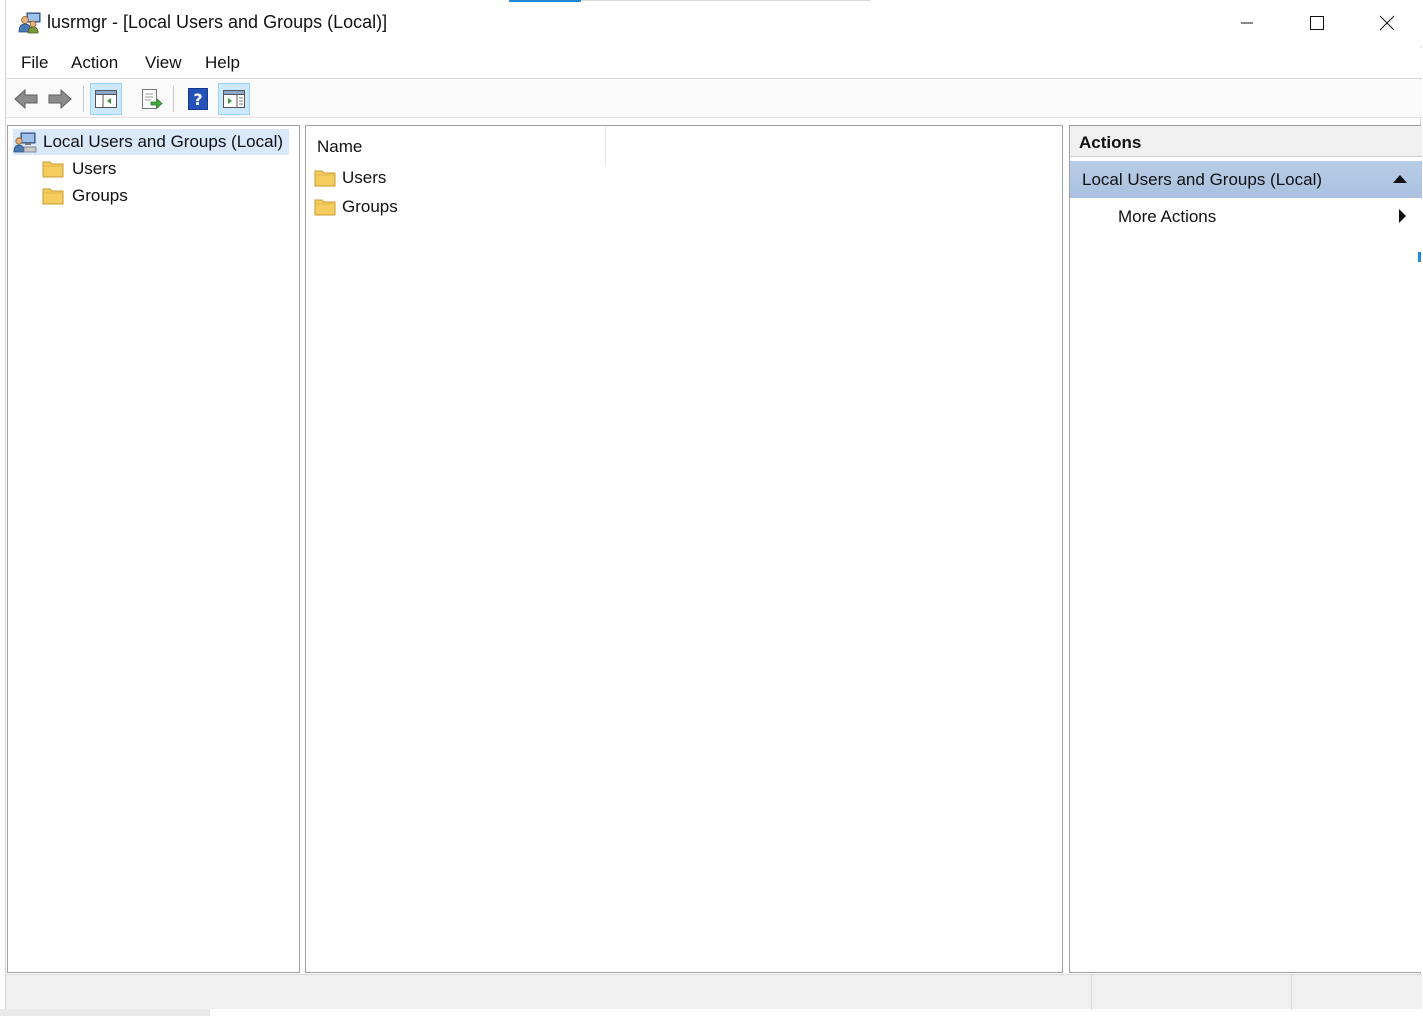  What do you see at coordinates (714, 992) in the screenshot?
I see `status-bar` at bounding box center [714, 992].